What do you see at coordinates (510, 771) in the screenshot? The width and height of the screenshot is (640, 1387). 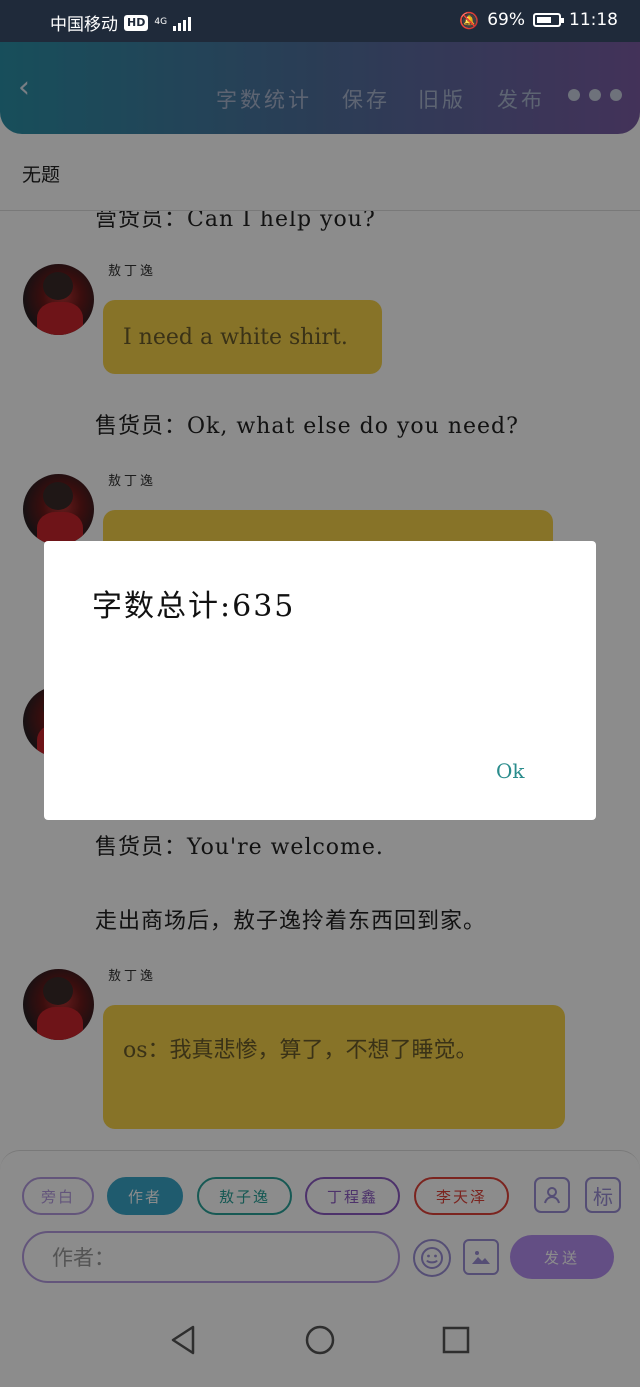 I see `ok-button: Ok` at bounding box center [510, 771].